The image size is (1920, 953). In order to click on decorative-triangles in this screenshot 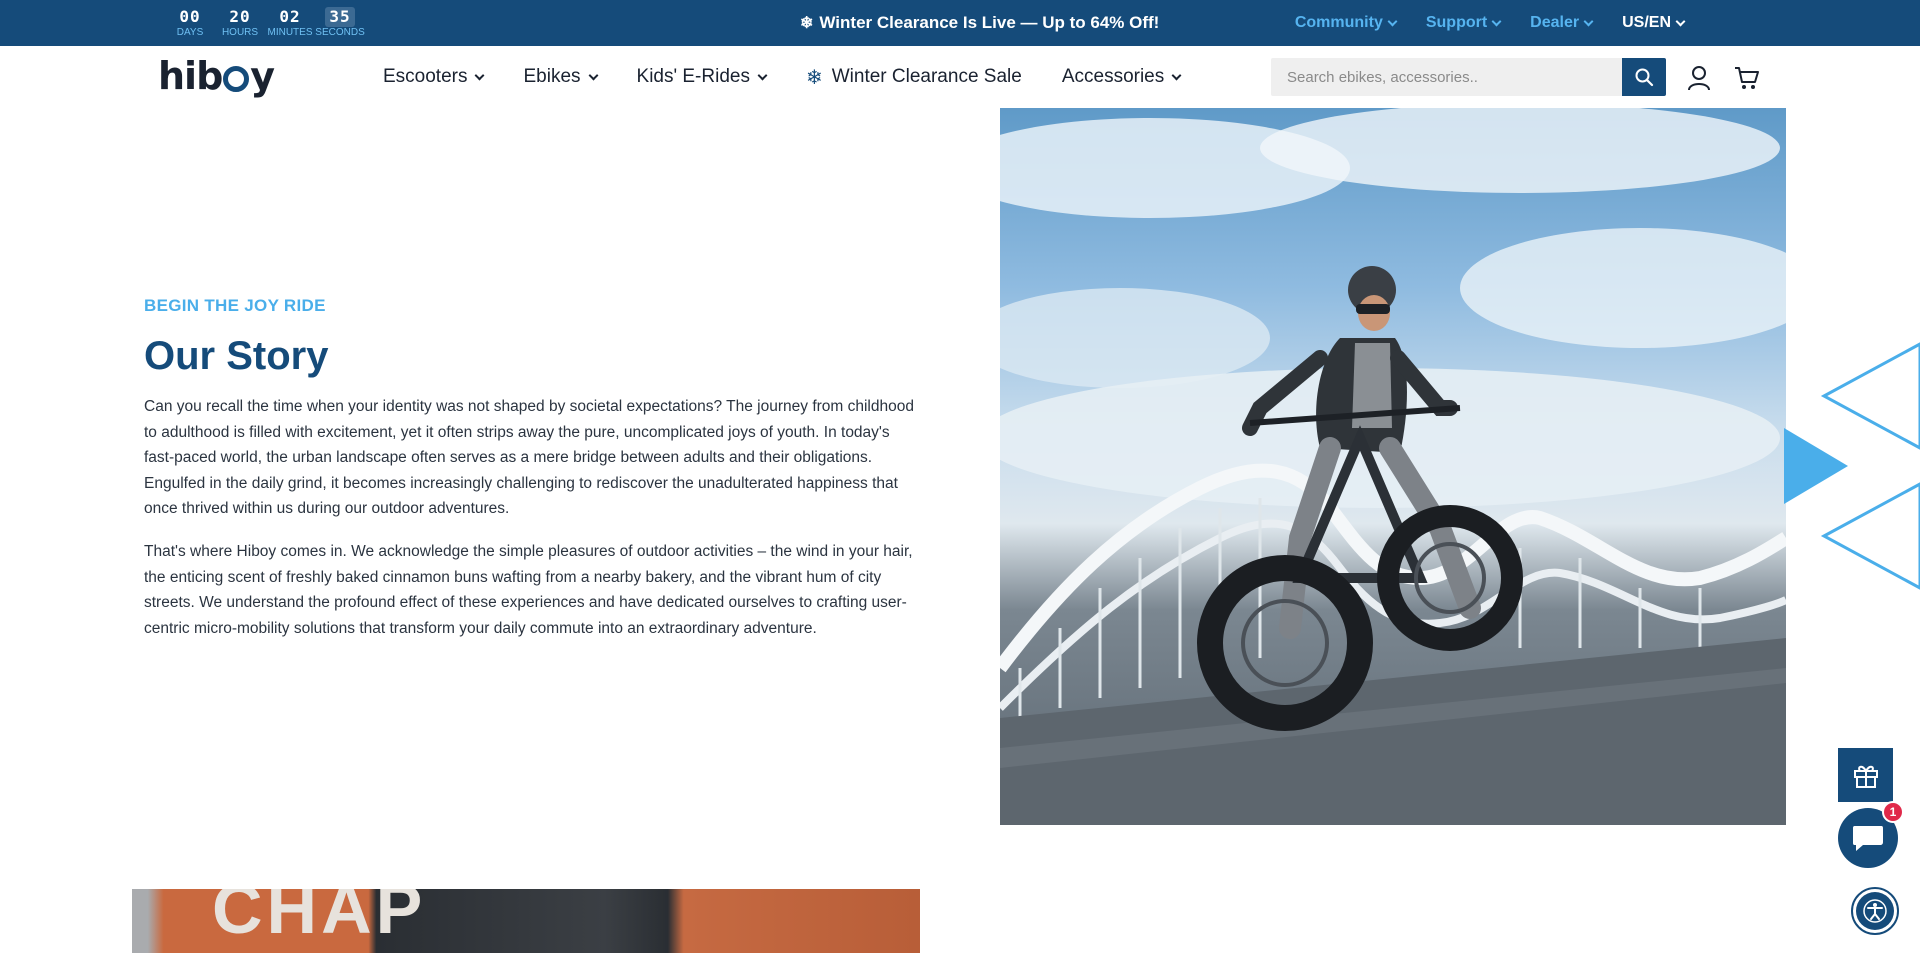, I will do `click(1852, 466)`.